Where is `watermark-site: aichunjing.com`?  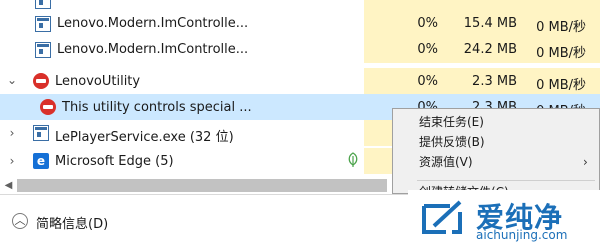
watermark-site: aichunjing.com is located at coordinates (522, 235).